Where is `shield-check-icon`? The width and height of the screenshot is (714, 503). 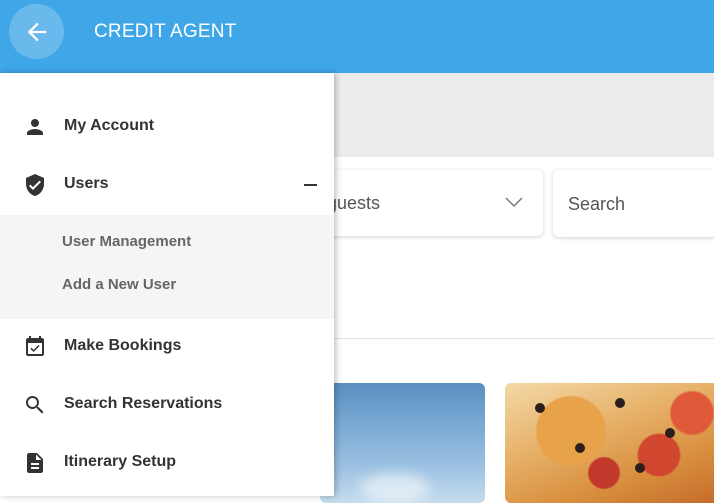 shield-check-icon is located at coordinates (35, 185).